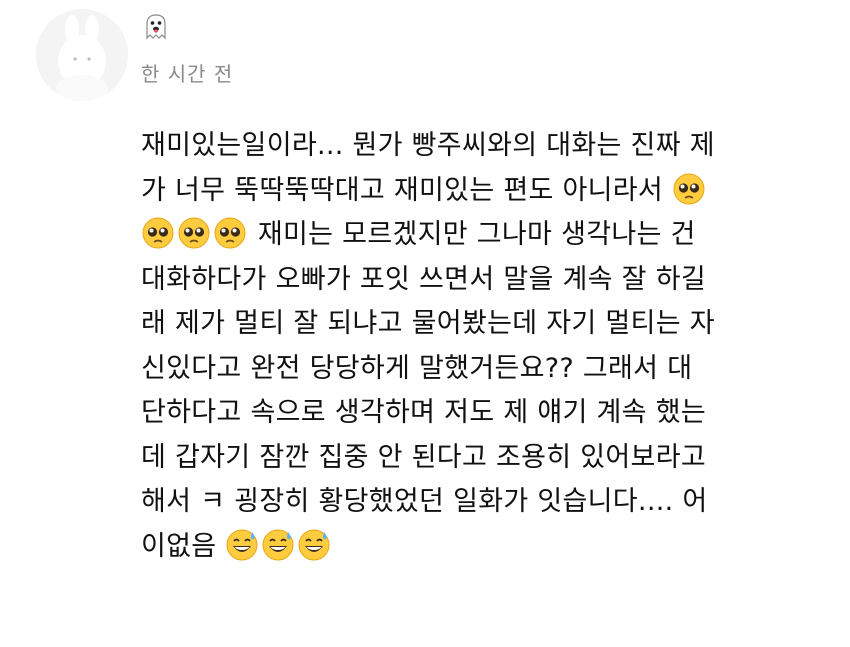  Describe the element at coordinates (486, 547) in the screenshot. I see `comment-line-10: 이없음` at that location.